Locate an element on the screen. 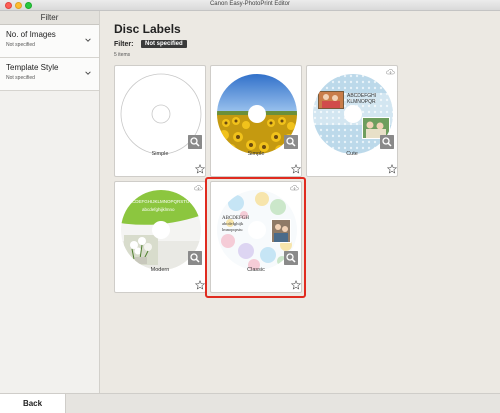 Image resolution: width=500 pixels, height=413 pixels. item-count: 5 items is located at coordinates (122, 55).